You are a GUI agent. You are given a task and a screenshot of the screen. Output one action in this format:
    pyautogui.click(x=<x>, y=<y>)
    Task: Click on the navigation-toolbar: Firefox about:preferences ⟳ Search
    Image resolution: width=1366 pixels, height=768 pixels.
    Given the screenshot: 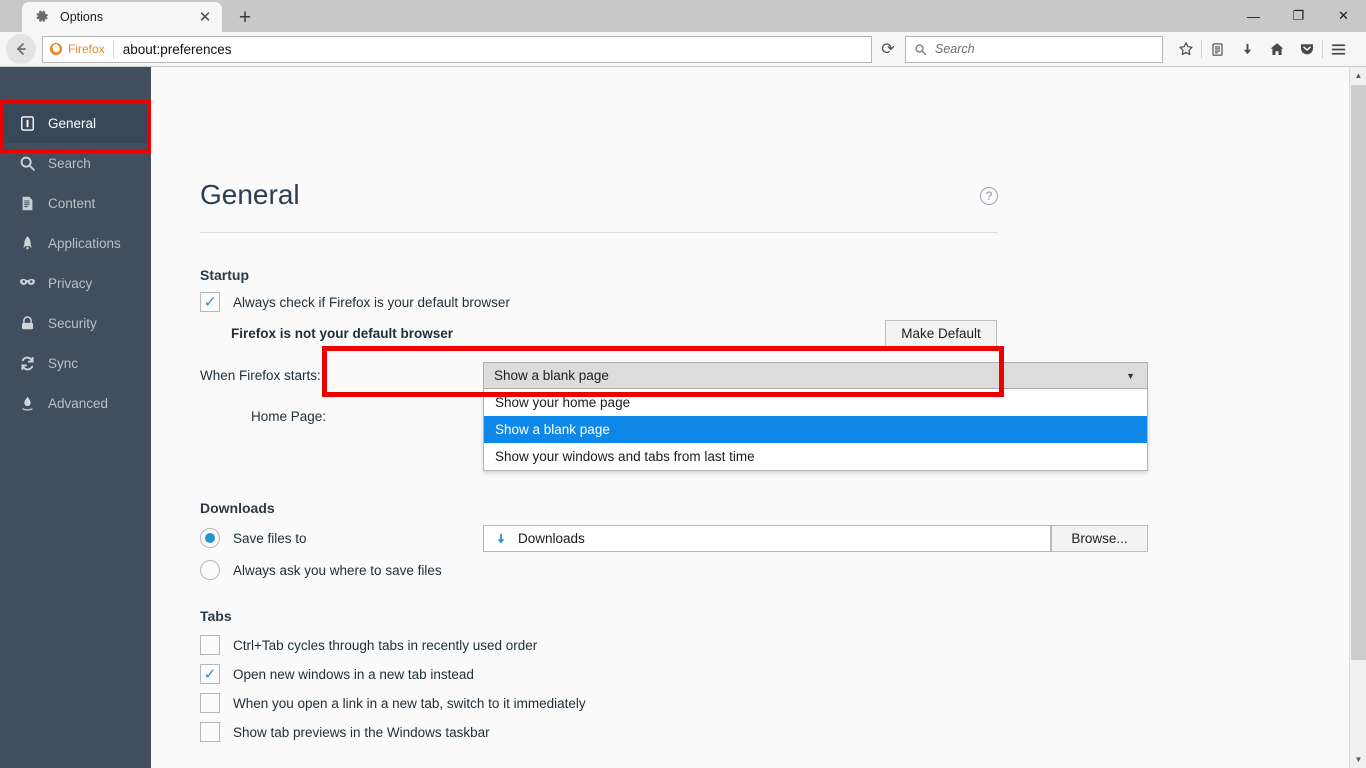 What is the action you would take?
    pyautogui.click(x=683, y=49)
    